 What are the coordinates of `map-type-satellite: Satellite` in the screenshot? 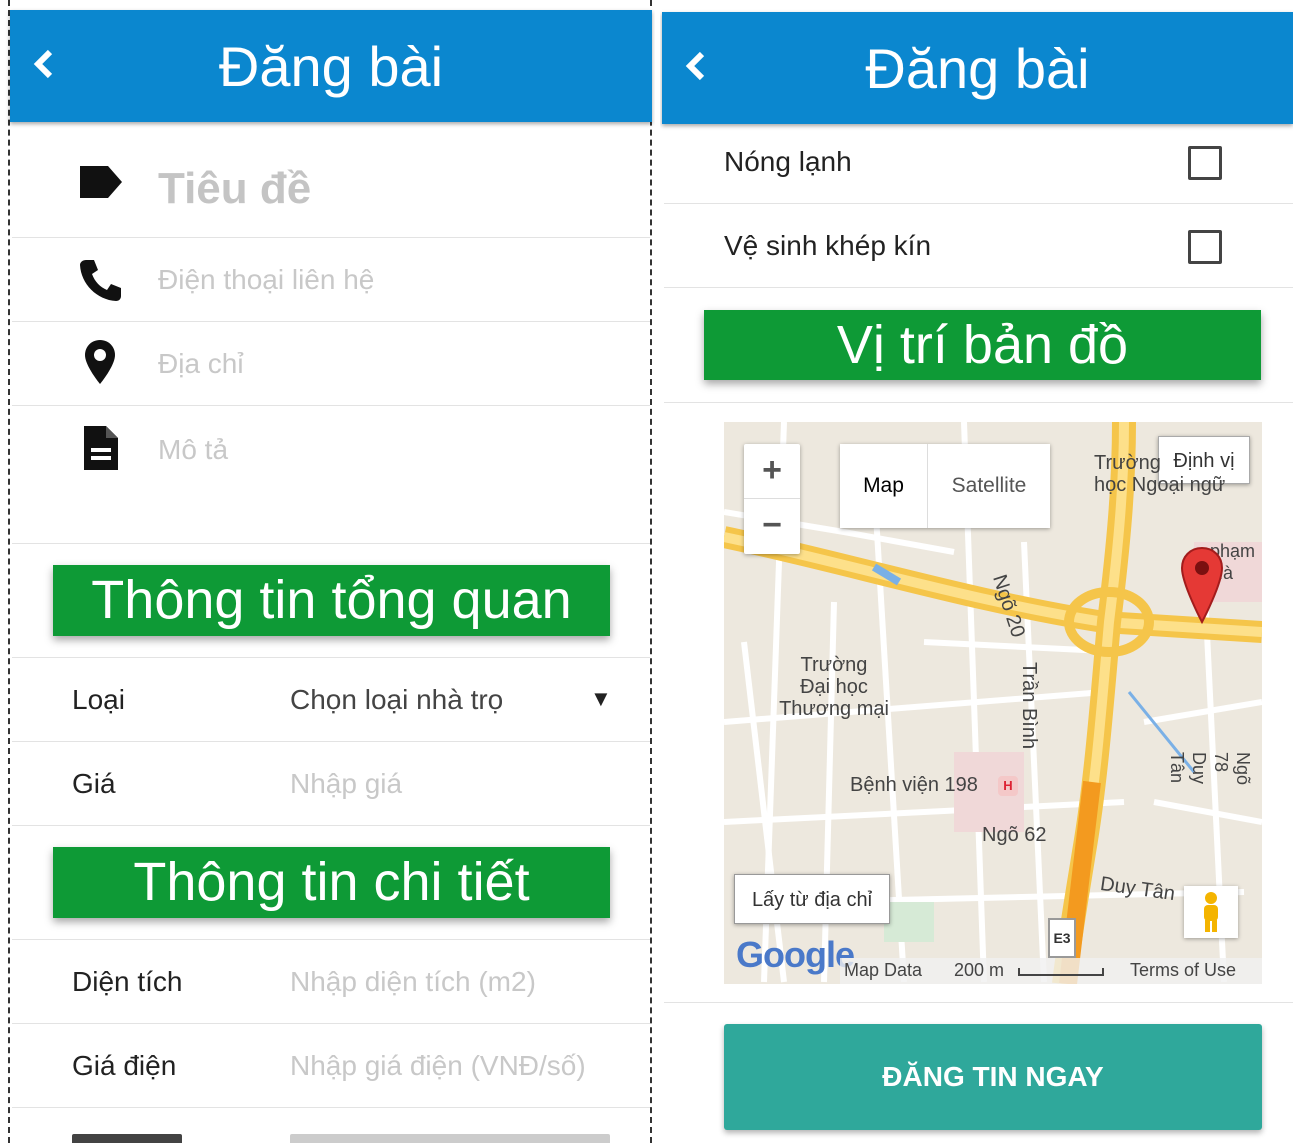 It's located at (989, 486).